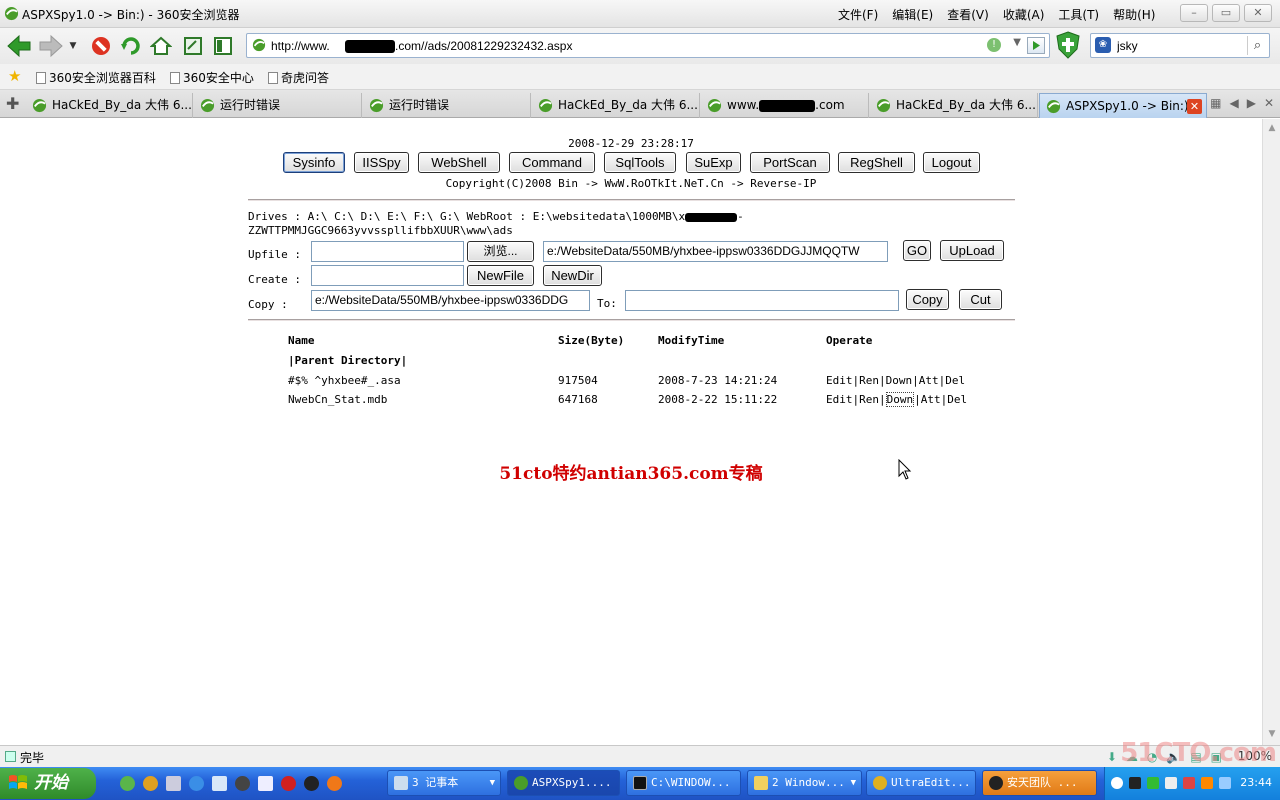 Image resolution: width=1280 pixels, height=800 pixels. I want to click on search-icon: ⌕, so click(1257, 45).